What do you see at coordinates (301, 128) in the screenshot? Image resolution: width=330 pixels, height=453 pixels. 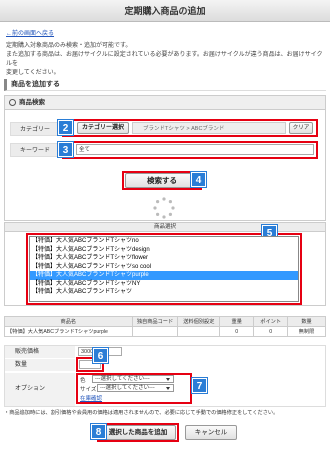 I see `clear-button: クリア` at bounding box center [301, 128].